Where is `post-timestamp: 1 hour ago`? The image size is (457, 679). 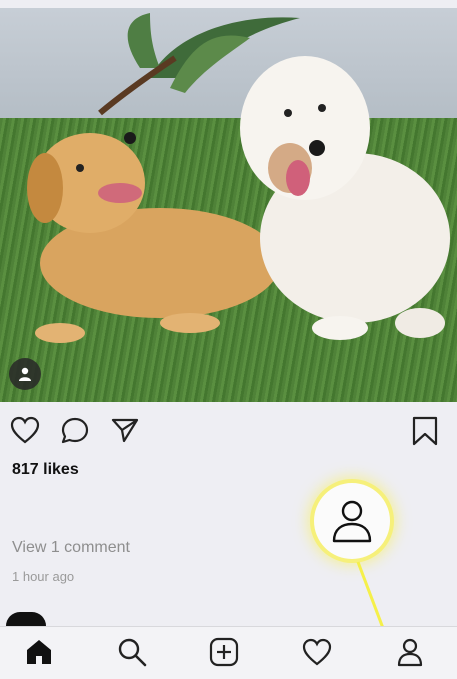
post-timestamp: 1 hour ago is located at coordinates (43, 576).